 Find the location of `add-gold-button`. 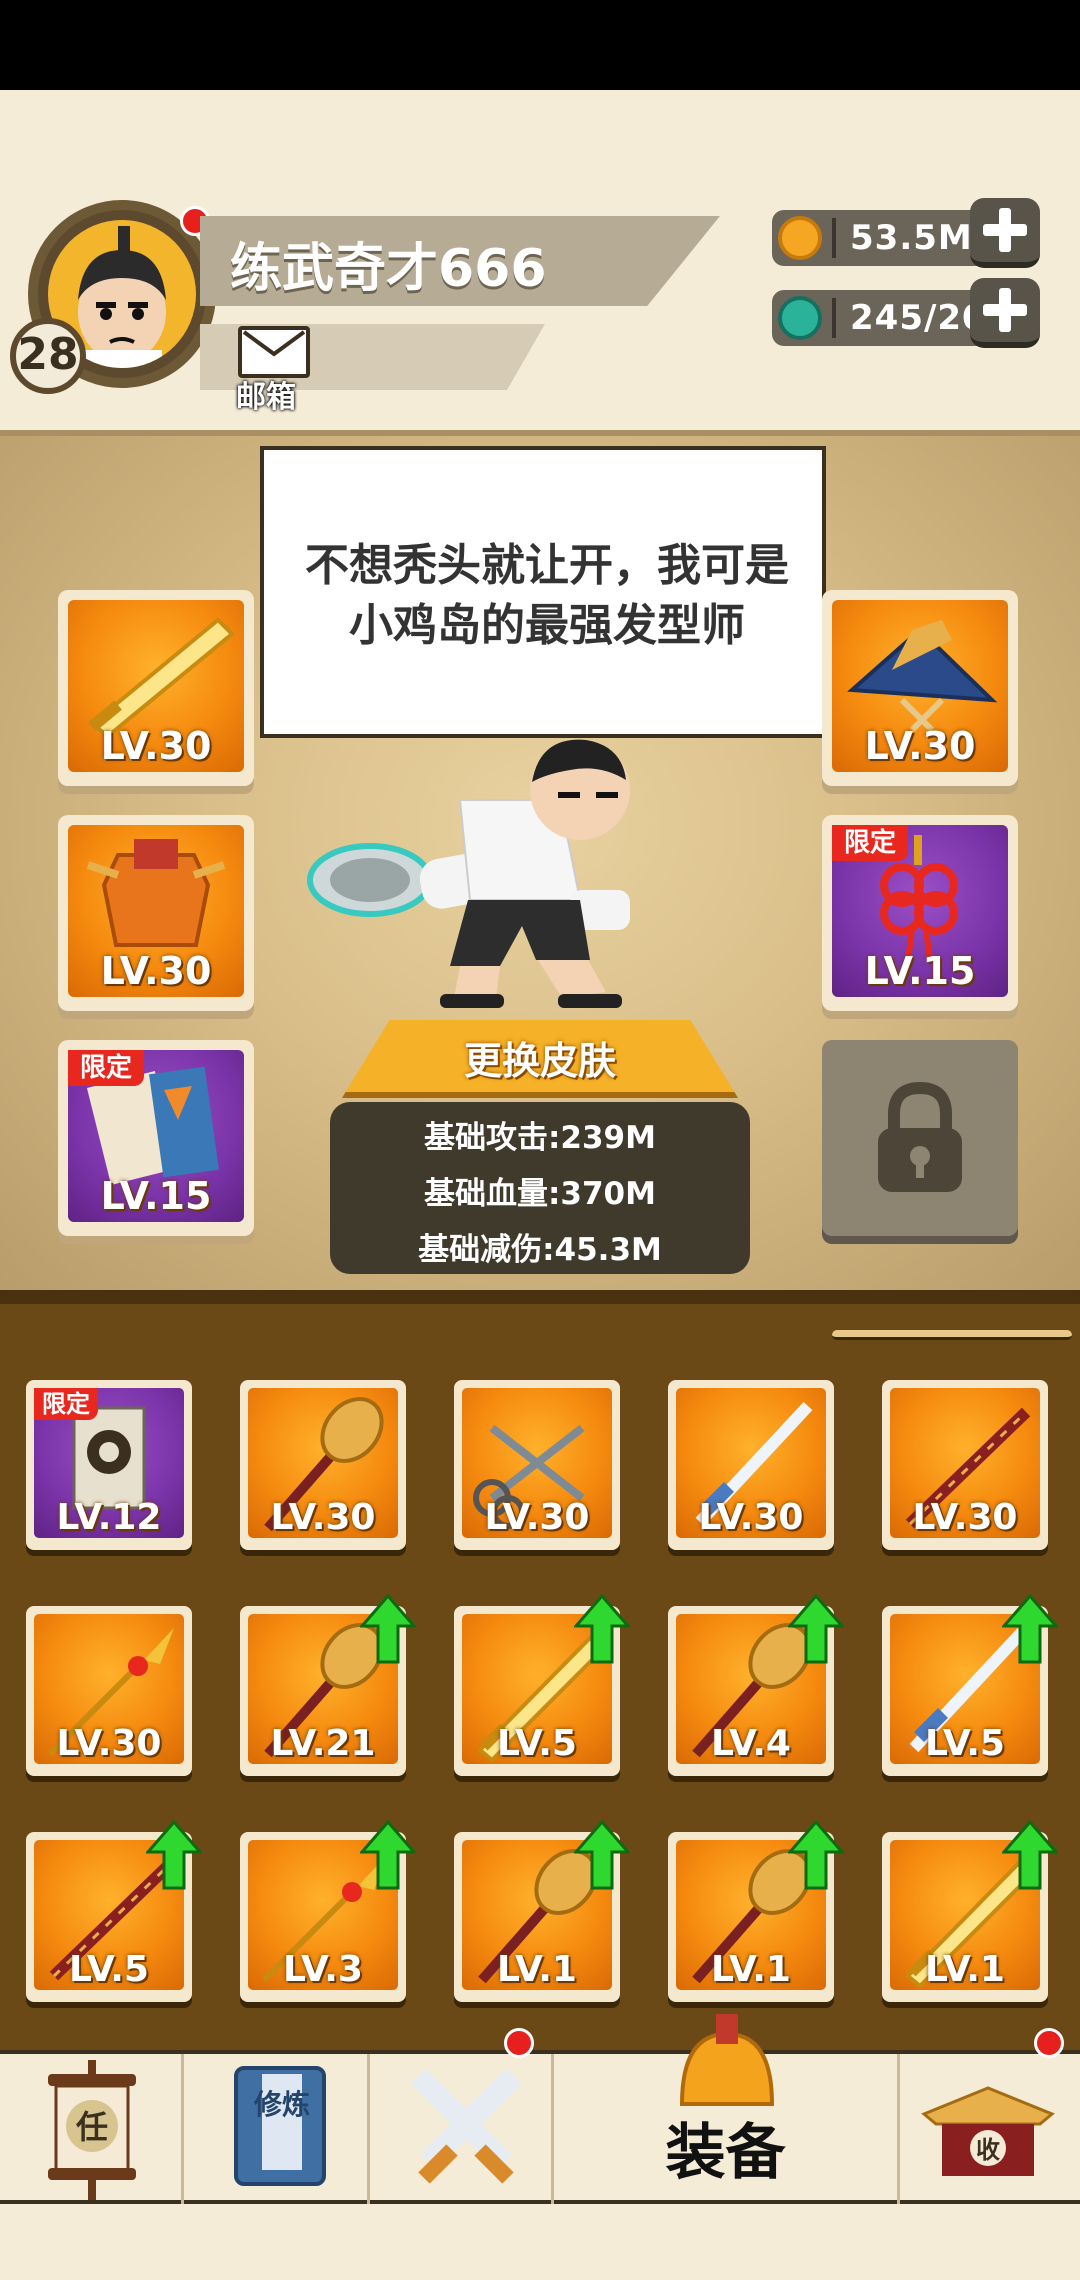

add-gold-button is located at coordinates (1005, 233).